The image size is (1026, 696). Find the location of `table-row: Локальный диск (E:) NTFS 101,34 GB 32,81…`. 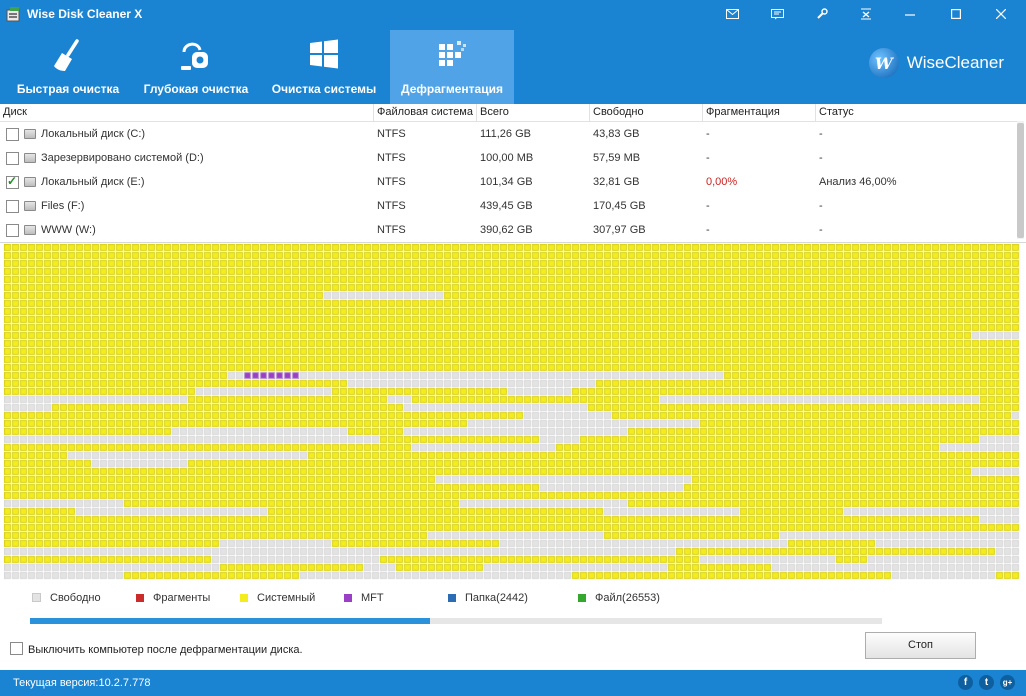

table-row: Локальный диск (E:) NTFS 101,34 GB 32,81… is located at coordinates (508, 182).